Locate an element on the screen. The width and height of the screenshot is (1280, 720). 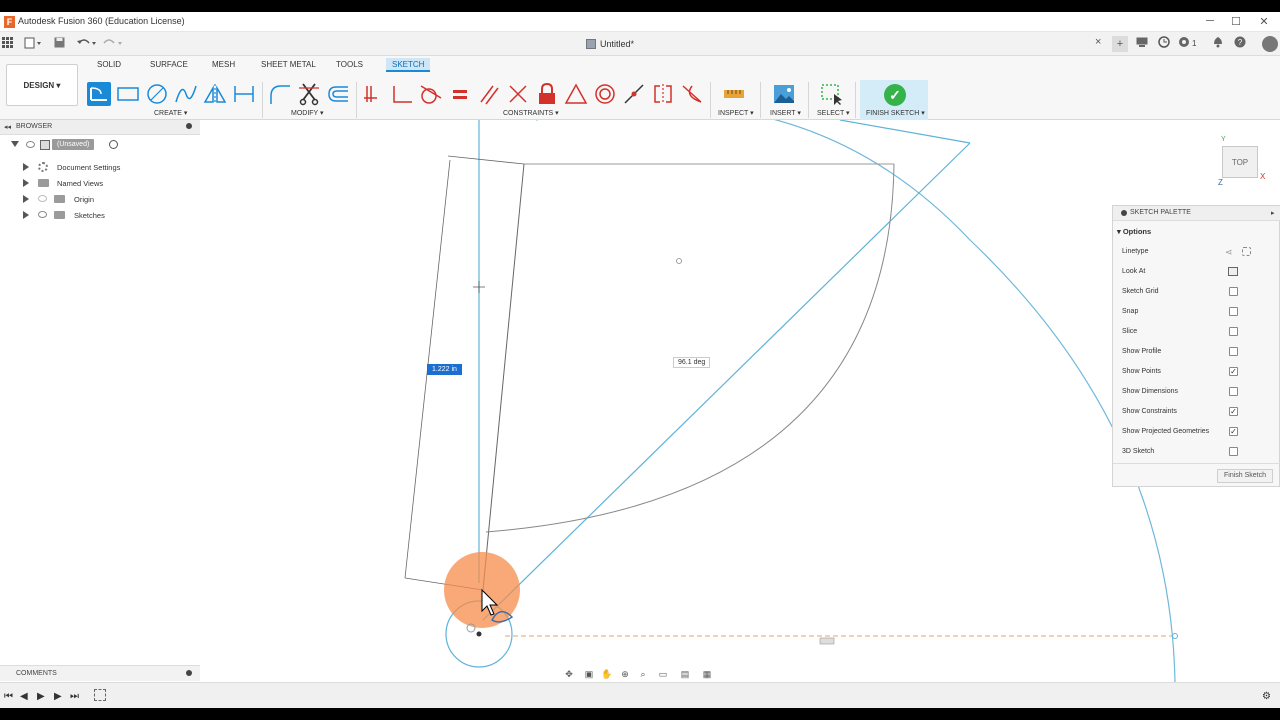
show-constraints-checkbox: ✓ is located at coordinates (1233, 411).